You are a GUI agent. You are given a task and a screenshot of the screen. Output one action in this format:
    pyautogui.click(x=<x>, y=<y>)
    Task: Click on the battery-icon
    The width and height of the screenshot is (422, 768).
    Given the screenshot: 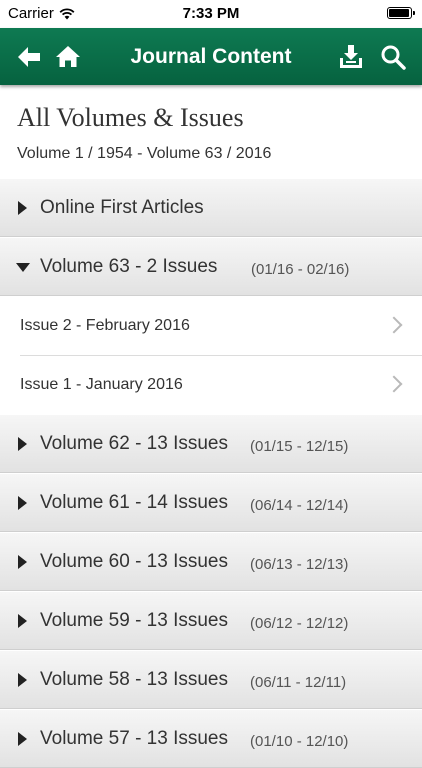 What is the action you would take?
    pyautogui.click(x=401, y=13)
    